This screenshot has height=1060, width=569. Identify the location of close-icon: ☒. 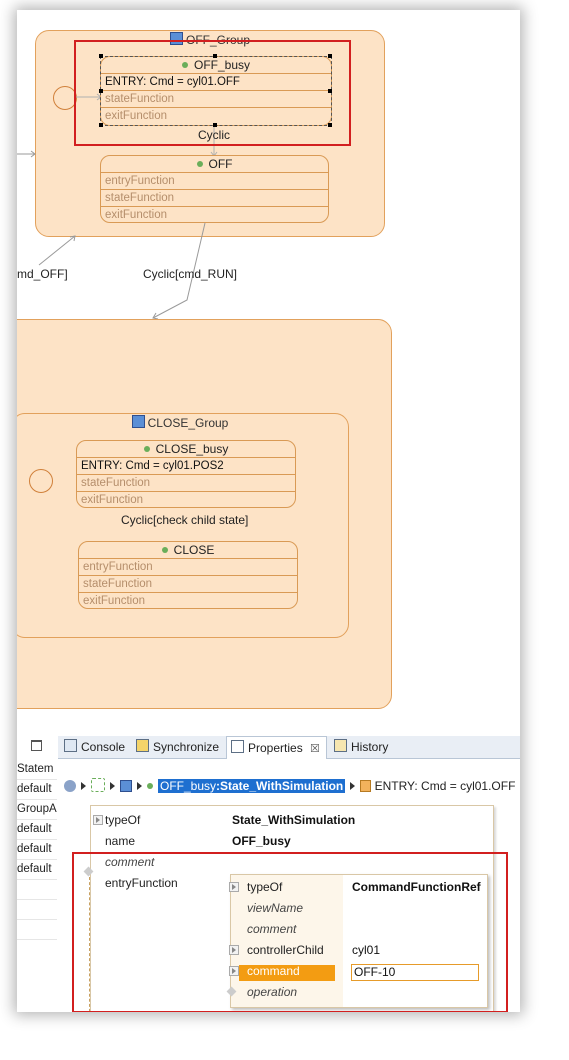
(315, 749).